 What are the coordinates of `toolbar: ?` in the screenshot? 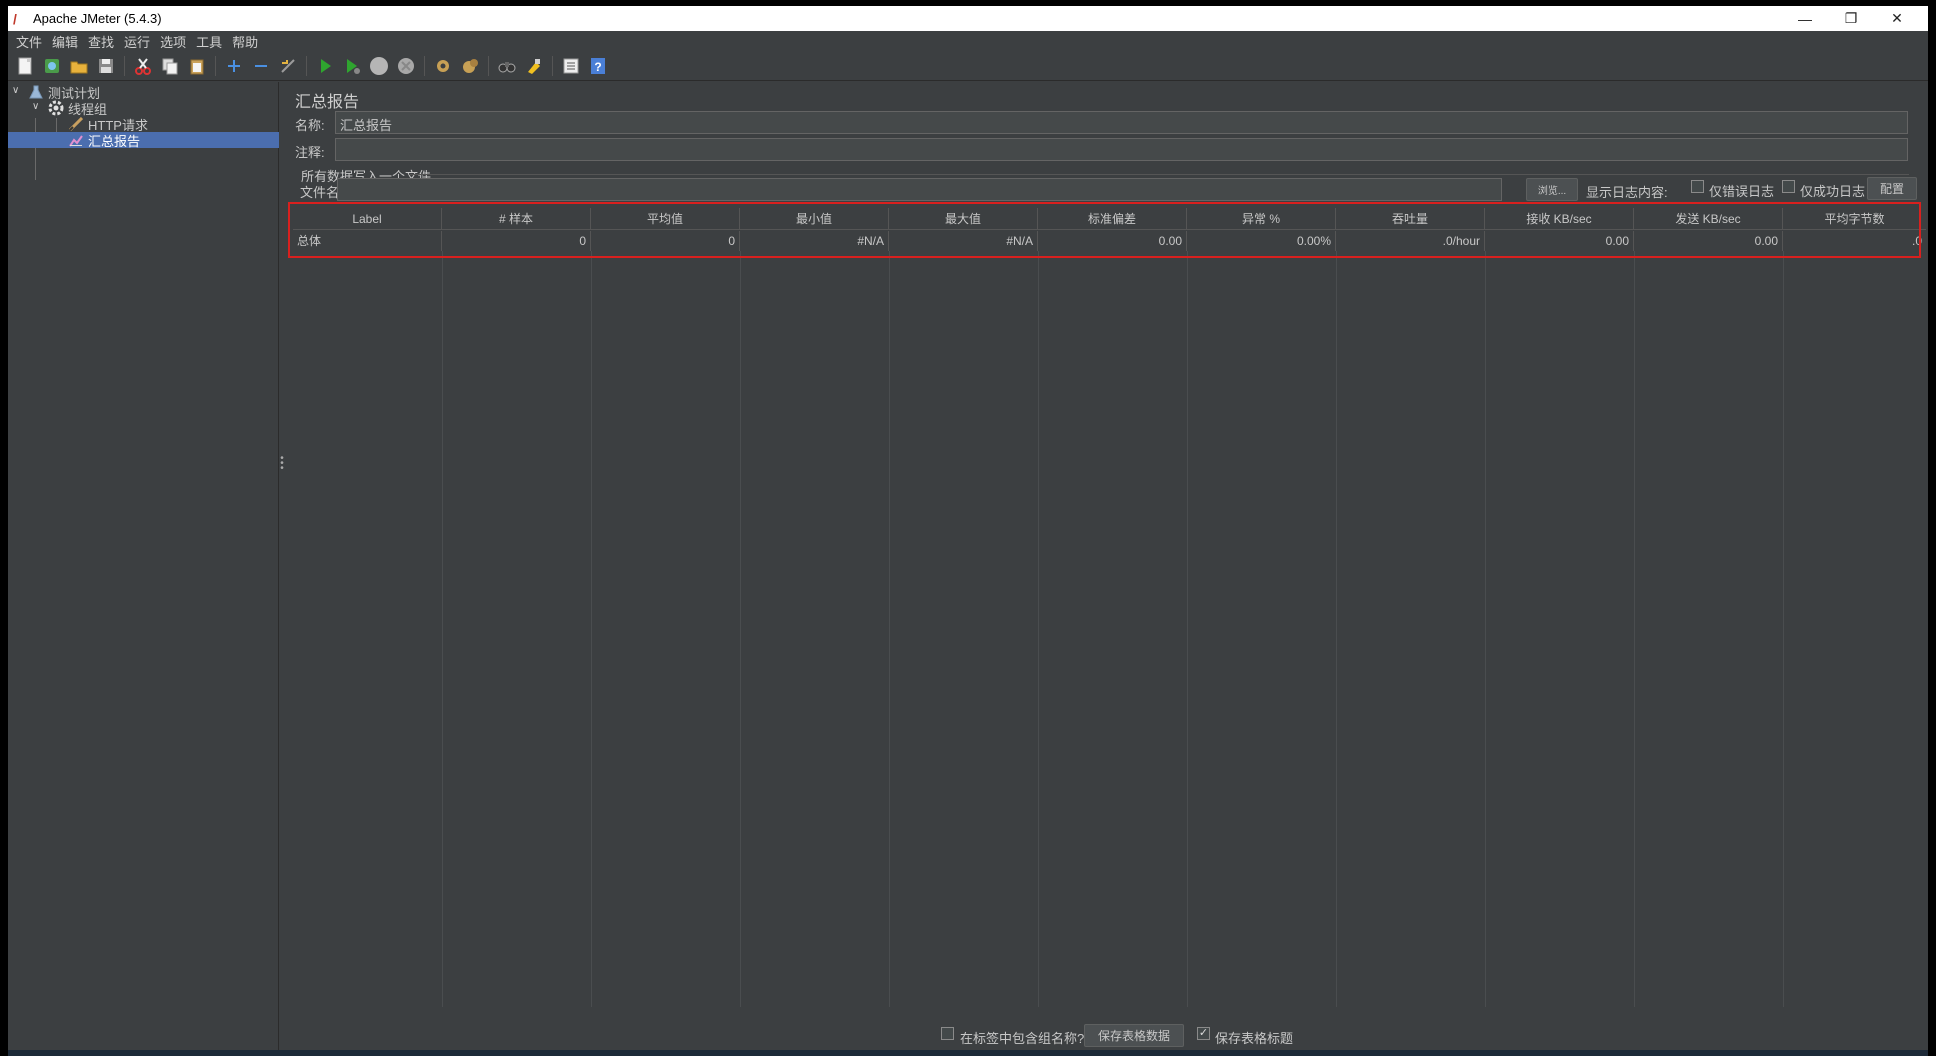 It's located at (968, 66).